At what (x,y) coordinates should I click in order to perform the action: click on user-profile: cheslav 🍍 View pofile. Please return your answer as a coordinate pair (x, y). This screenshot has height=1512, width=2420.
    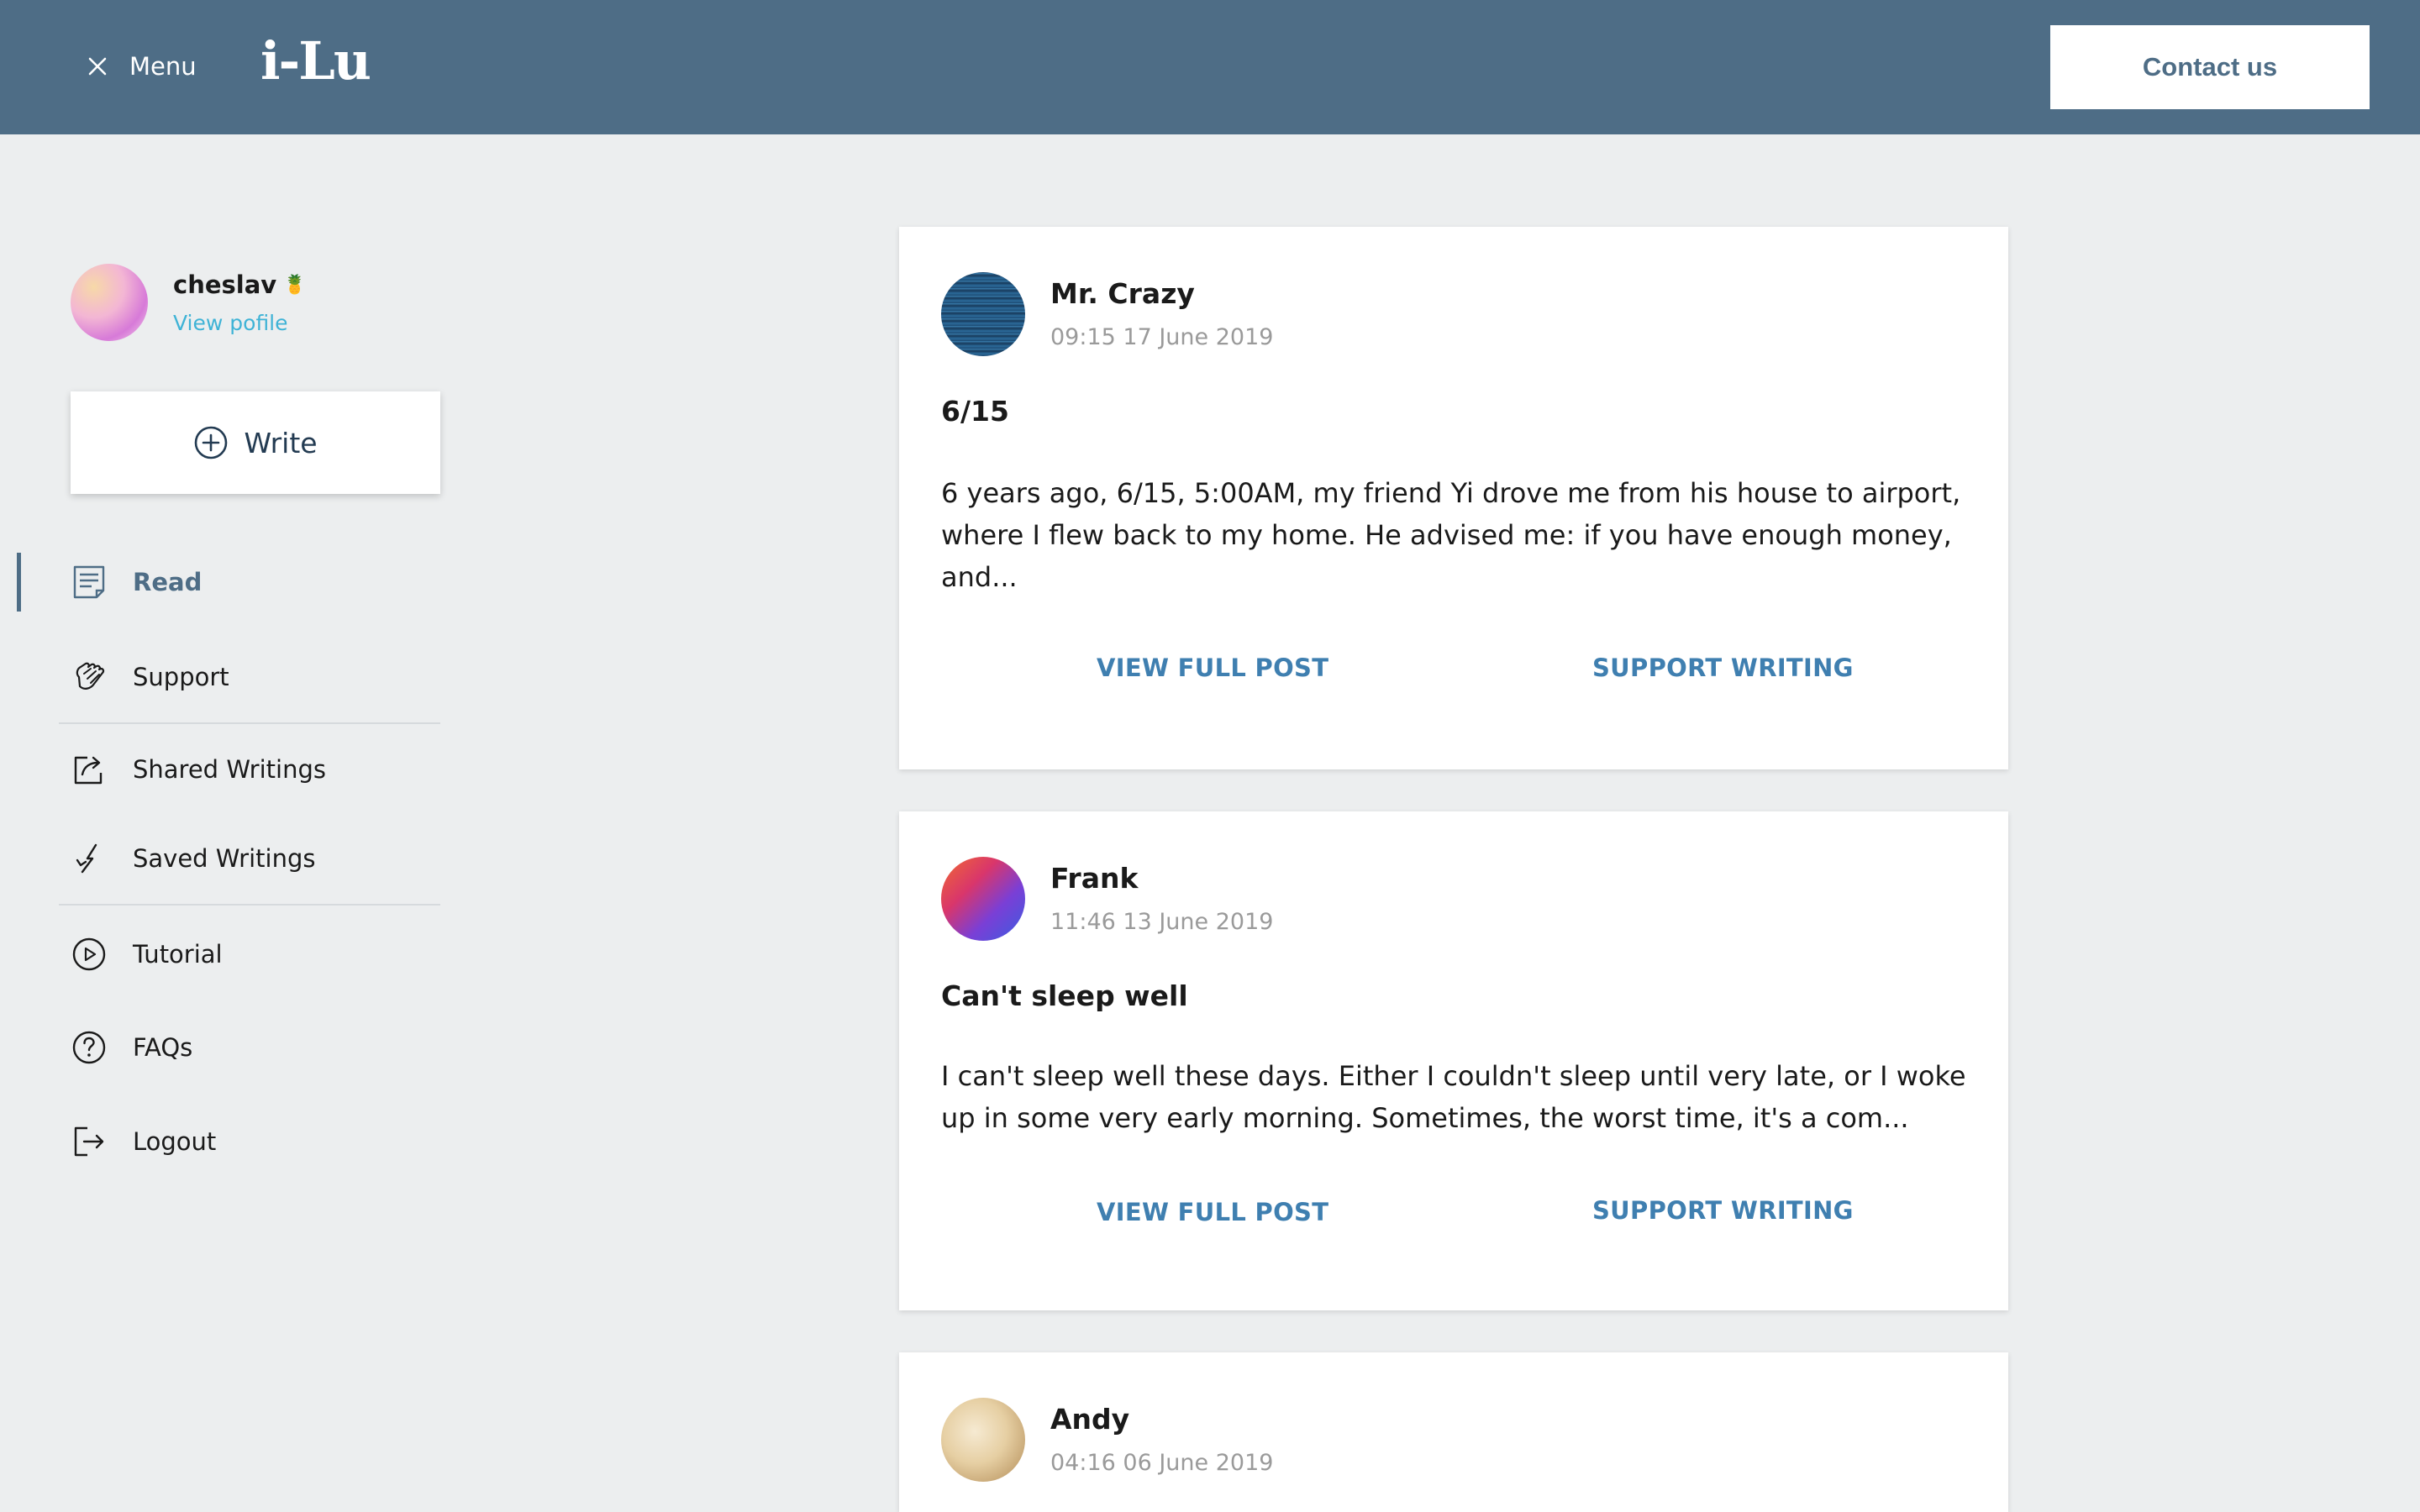
    Looking at the image, I should click on (255, 304).